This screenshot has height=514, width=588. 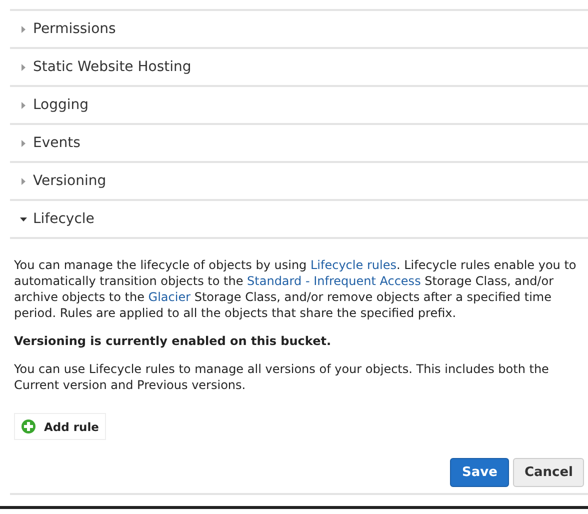 What do you see at coordinates (299, 67) in the screenshot?
I see `section-header: Static Website Hosting` at bounding box center [299, 67].